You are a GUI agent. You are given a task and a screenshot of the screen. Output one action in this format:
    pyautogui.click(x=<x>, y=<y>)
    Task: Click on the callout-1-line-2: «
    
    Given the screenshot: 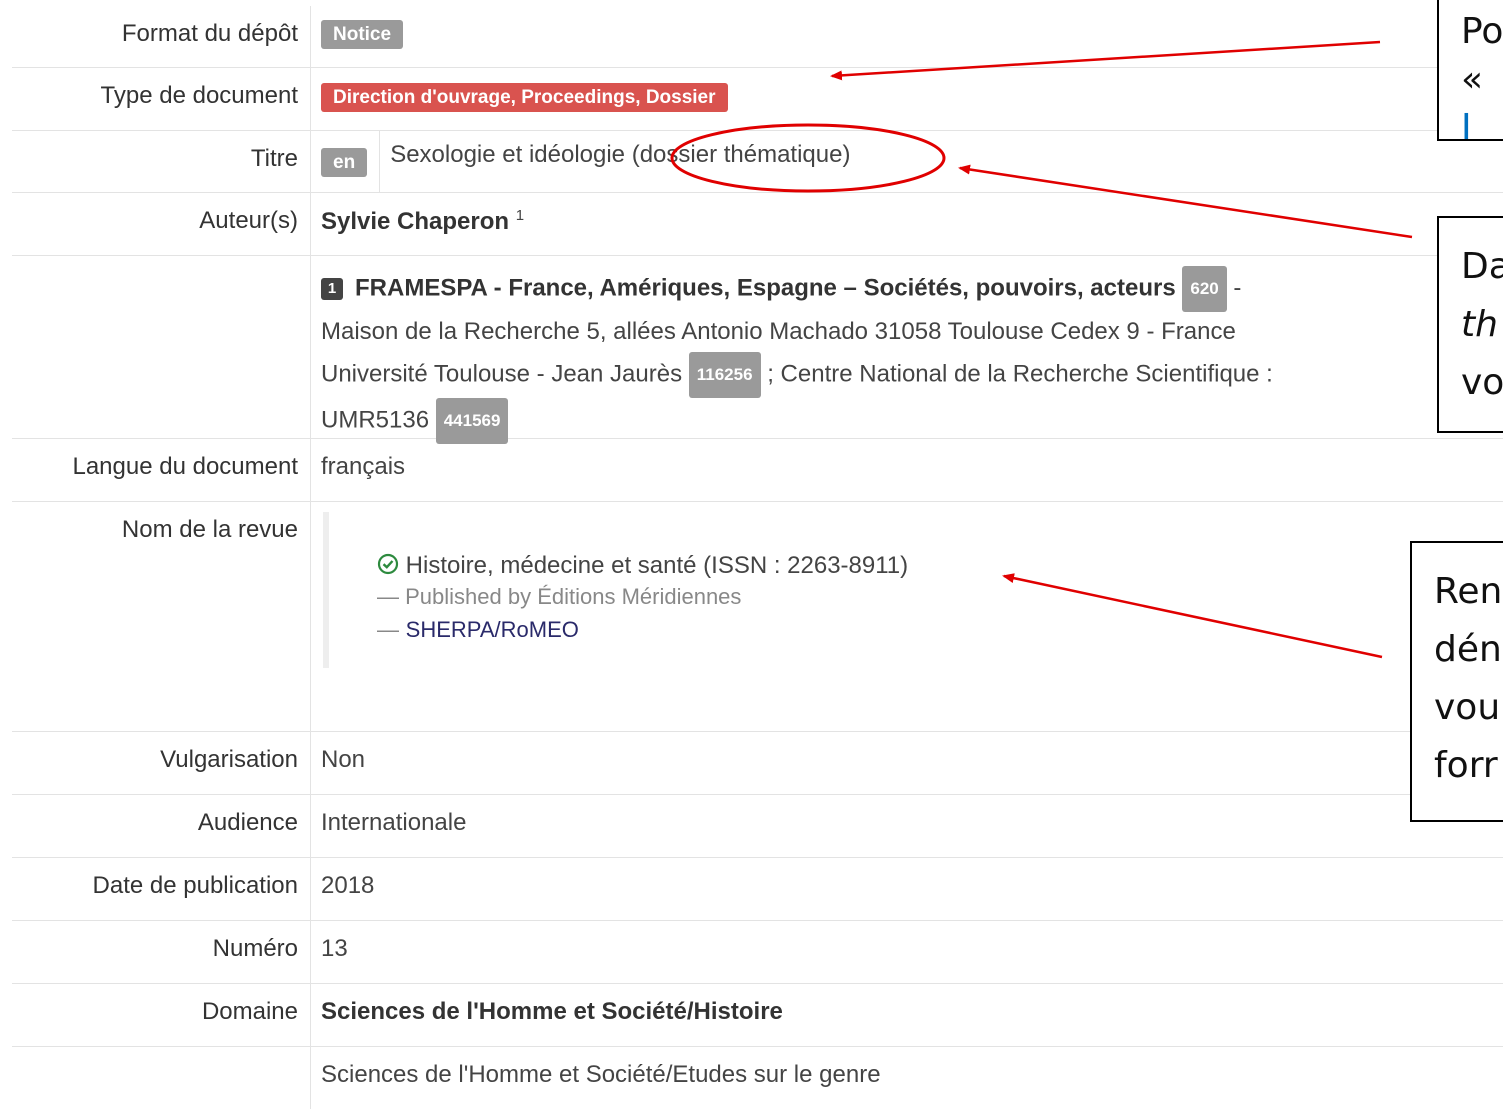 What is the action you would take?
    pyautogui.click(x=1472, y=79)
    